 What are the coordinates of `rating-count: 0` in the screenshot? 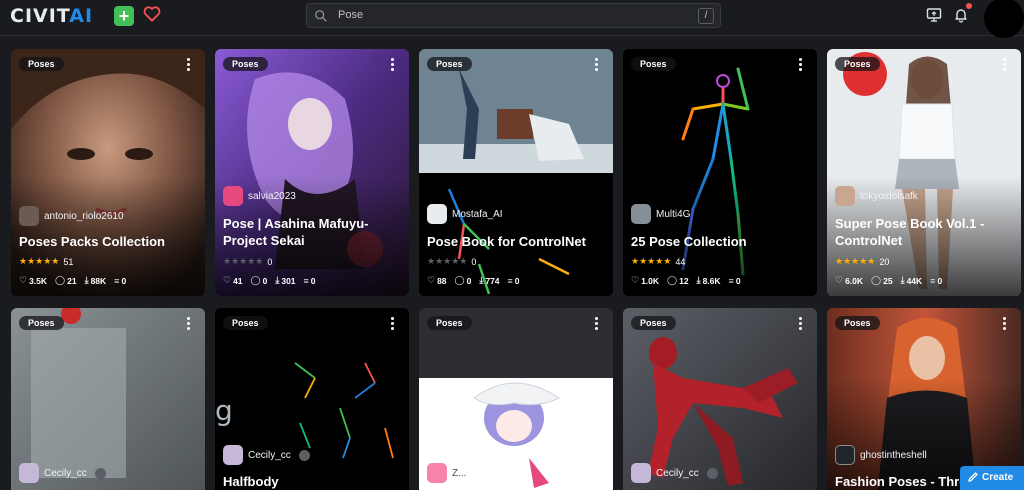 It's located at (474, 261).